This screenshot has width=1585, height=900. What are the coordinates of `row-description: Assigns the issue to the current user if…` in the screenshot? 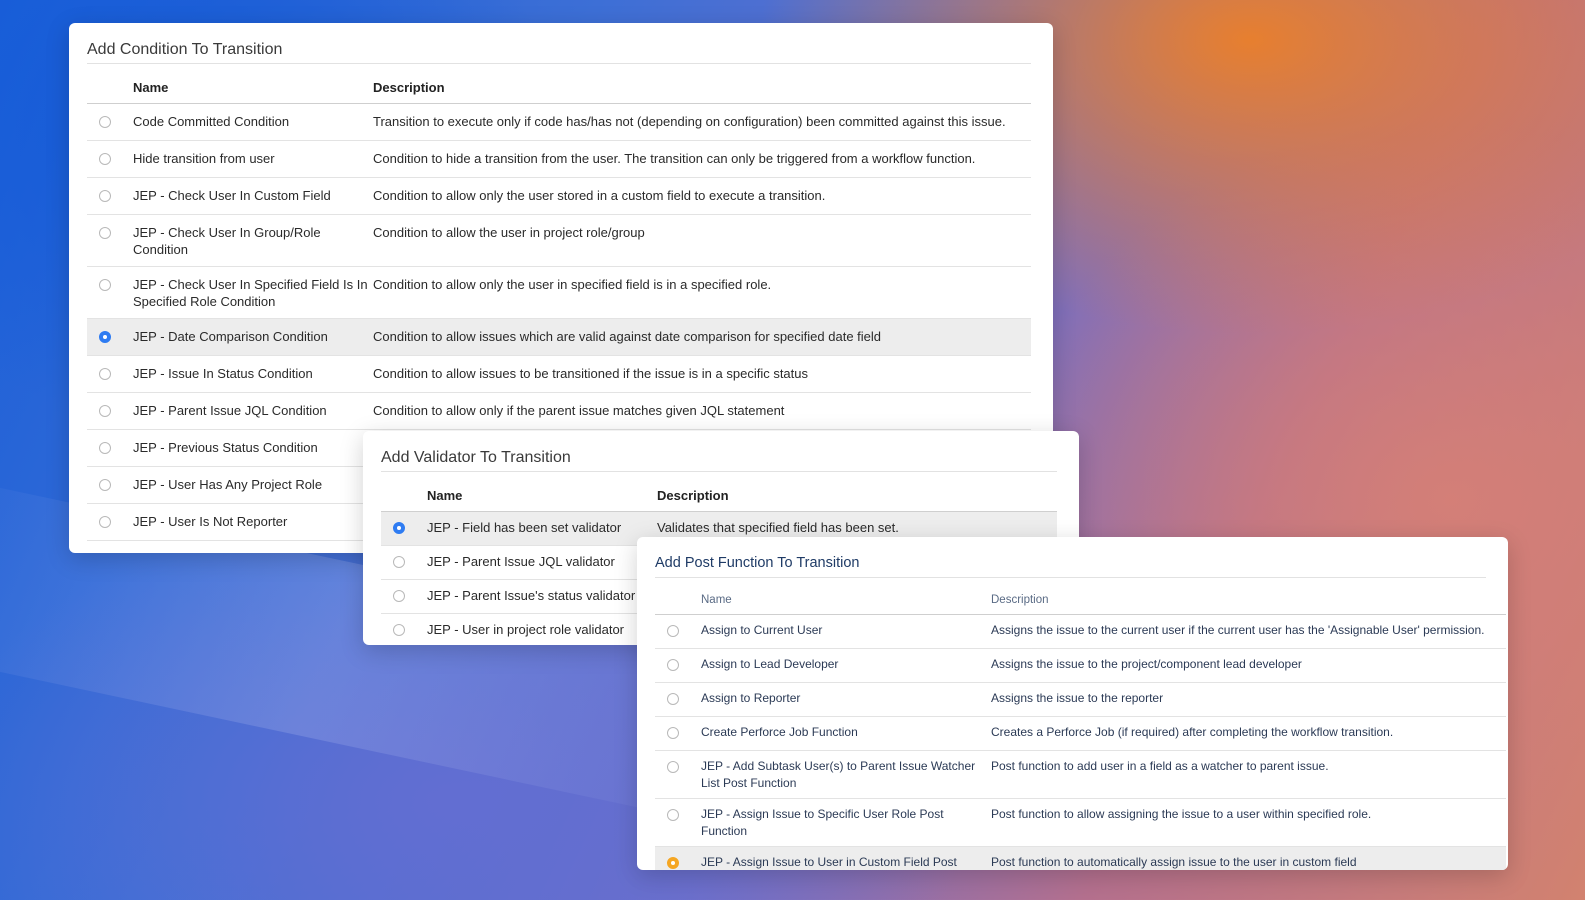 It's located at (1248, 631).